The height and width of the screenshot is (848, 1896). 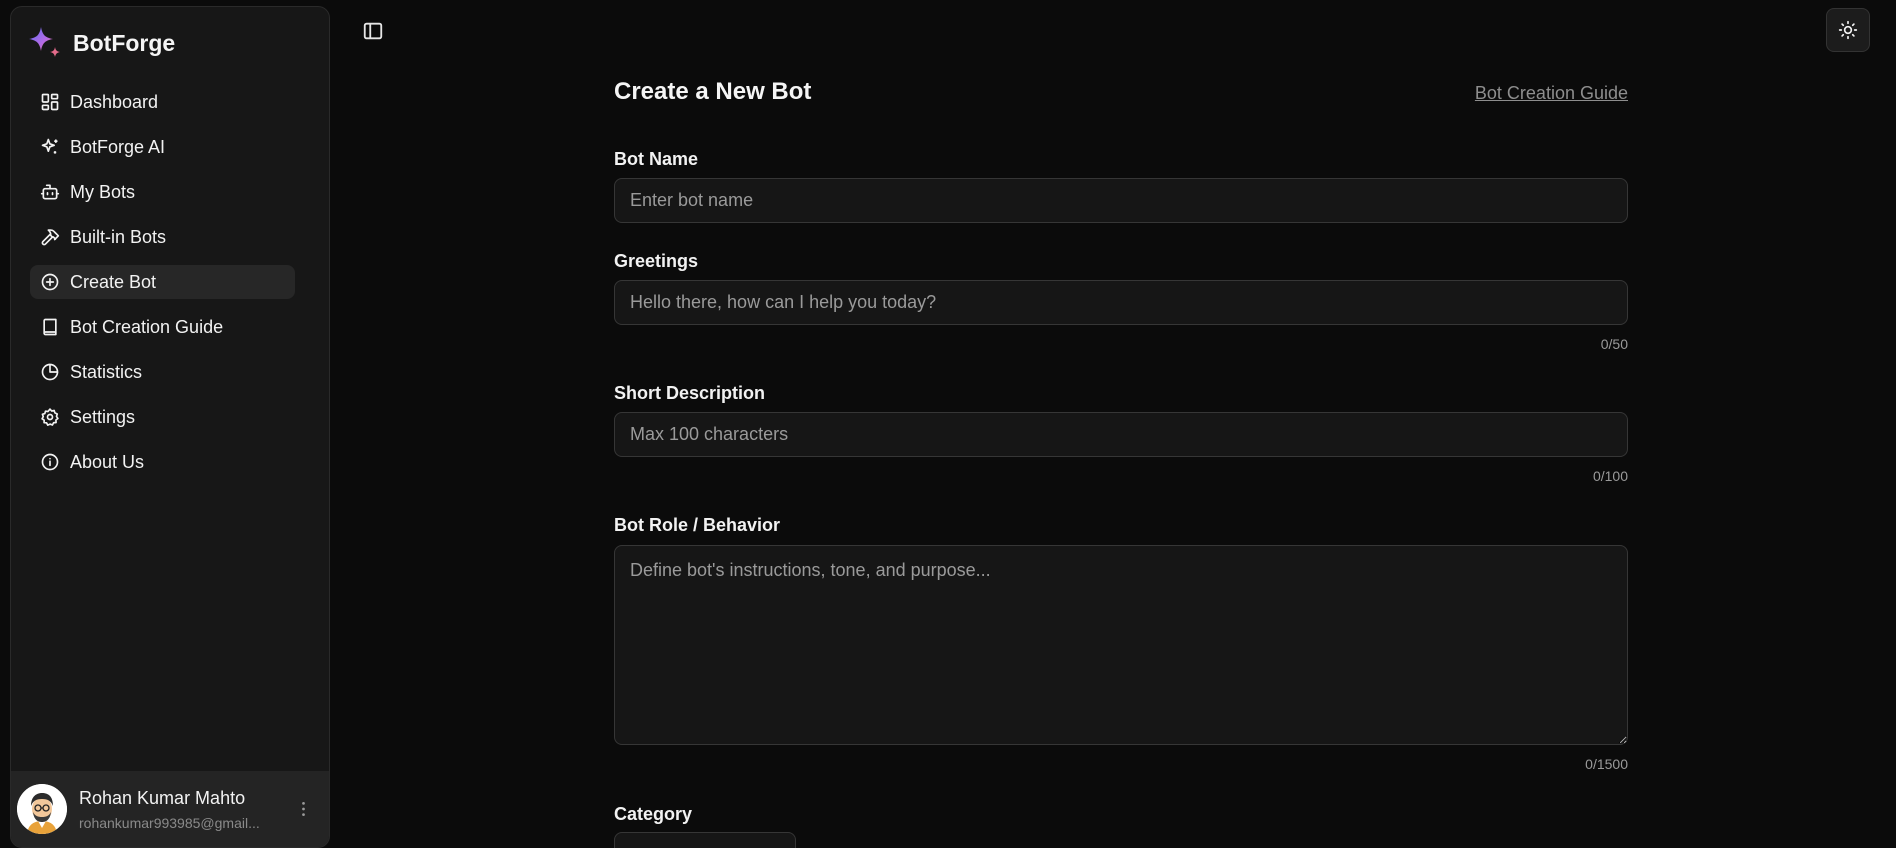 I want to click on plus-circle-icon, so click(x=50, y=282).